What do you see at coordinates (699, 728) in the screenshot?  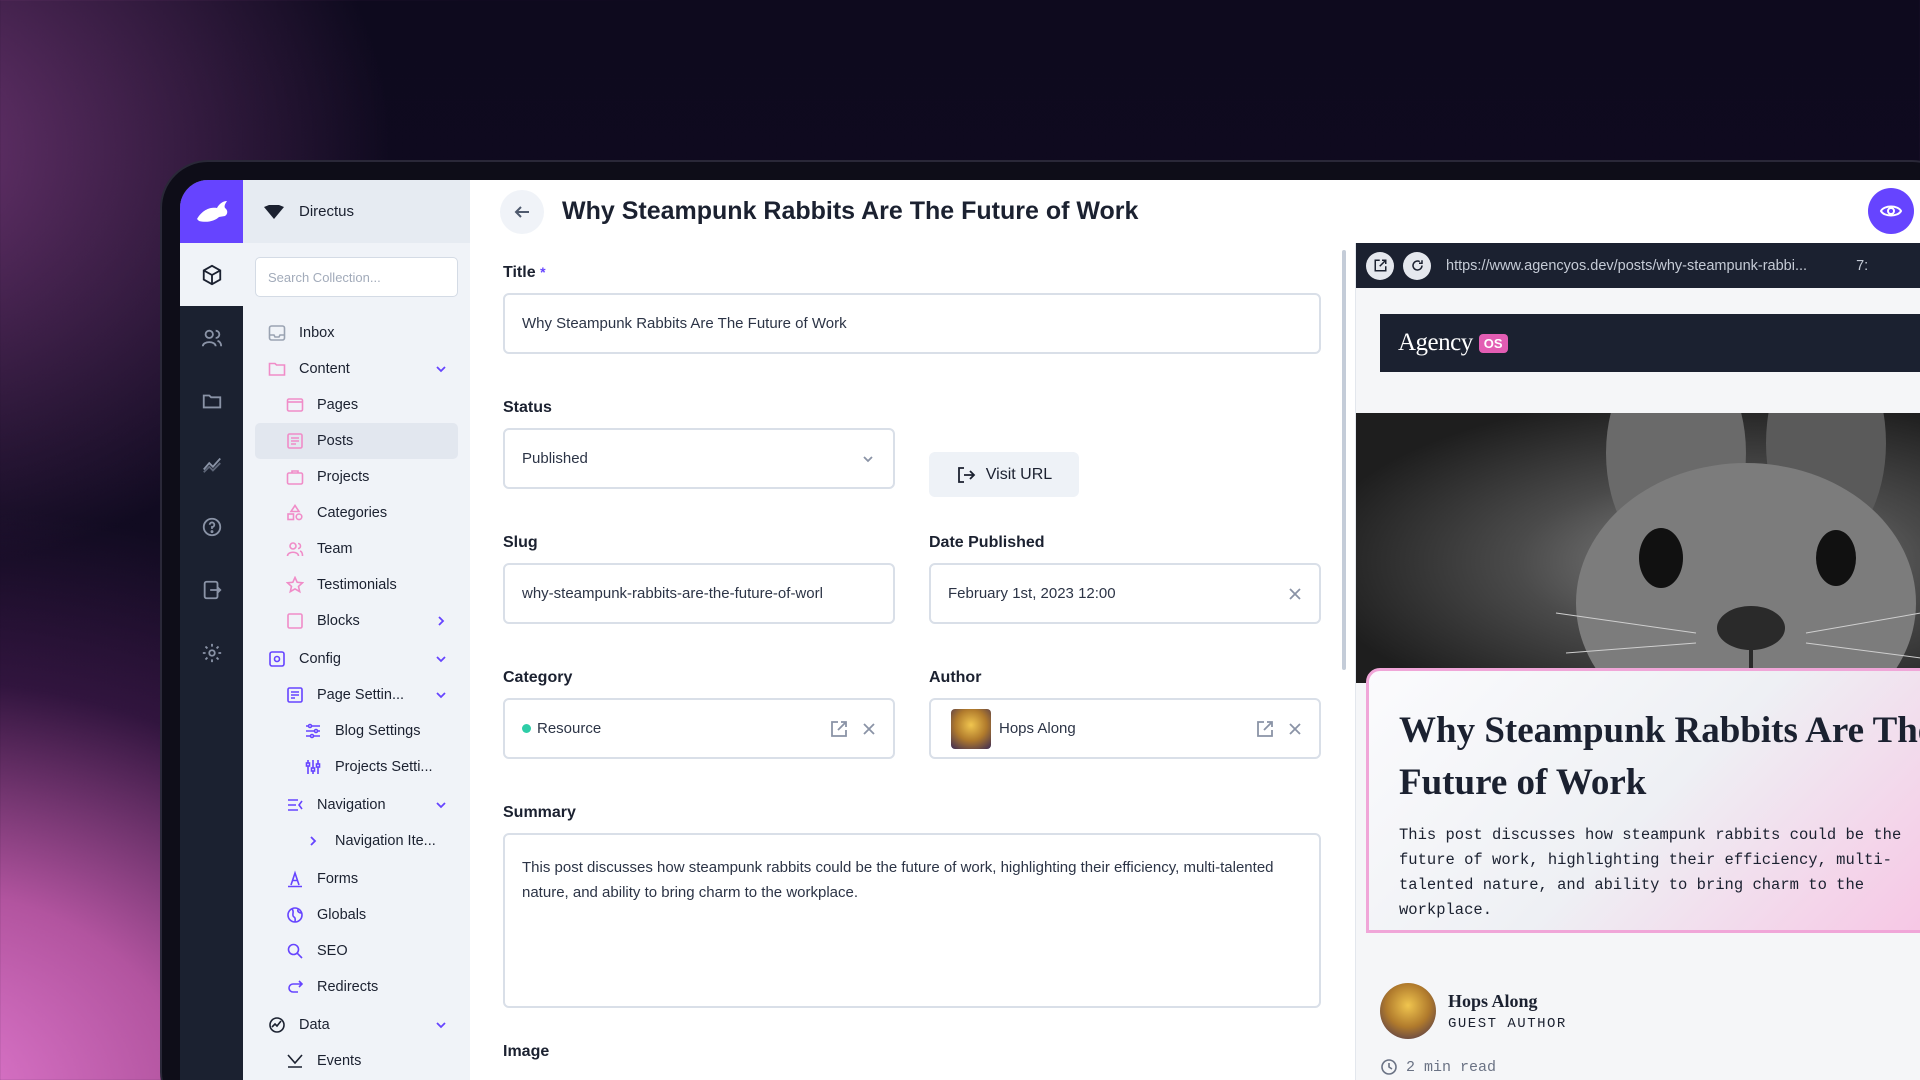 I see `category-field: Resource` at bounding box center [699, 728].